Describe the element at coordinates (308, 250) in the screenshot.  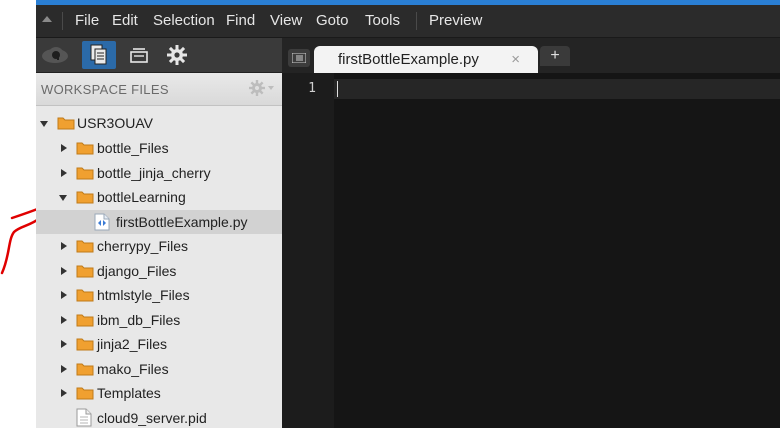
I see `line-number-gutter: 1` at that location.